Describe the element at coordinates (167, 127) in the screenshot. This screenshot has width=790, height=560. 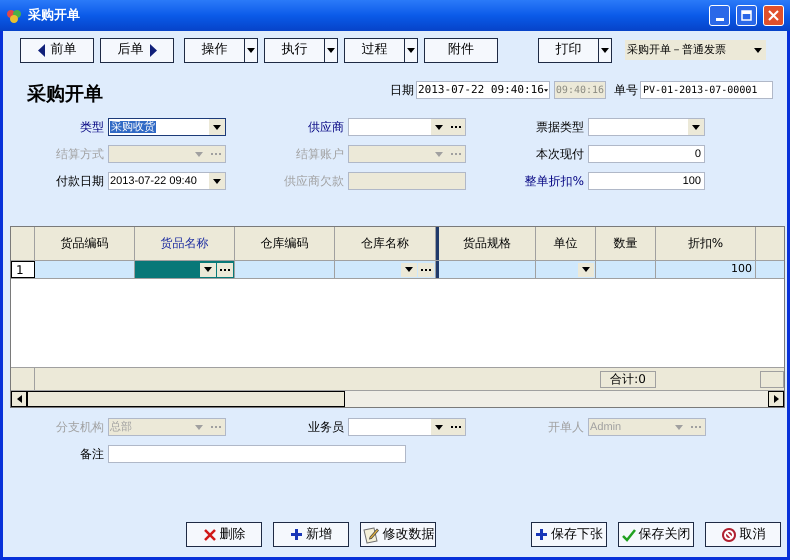
I see `combo-box: 采购收货` at that location.